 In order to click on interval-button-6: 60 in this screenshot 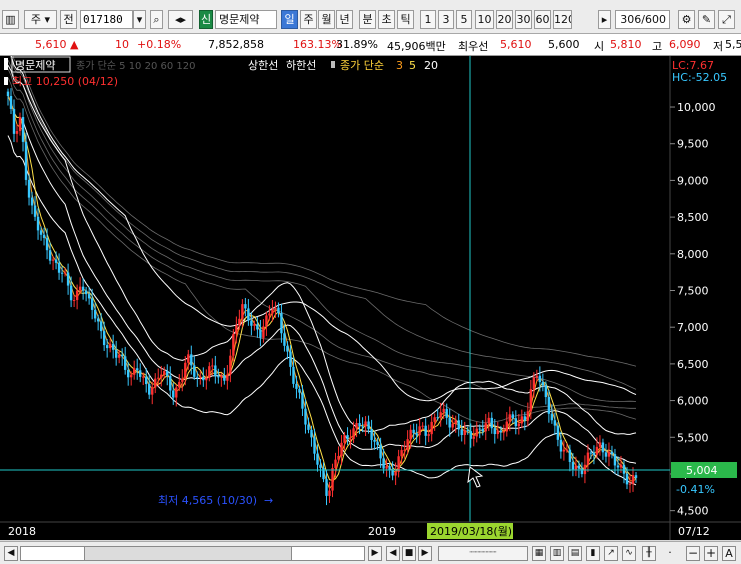, I will do `click(542, 19)`.